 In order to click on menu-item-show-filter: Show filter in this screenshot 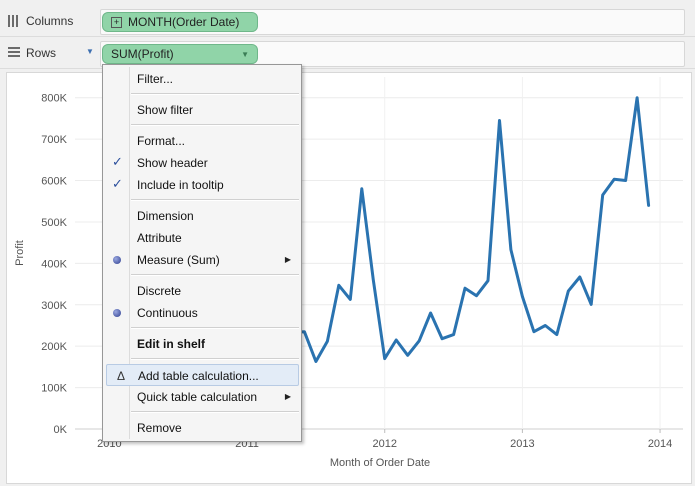, I will do `click(202, 110)`.